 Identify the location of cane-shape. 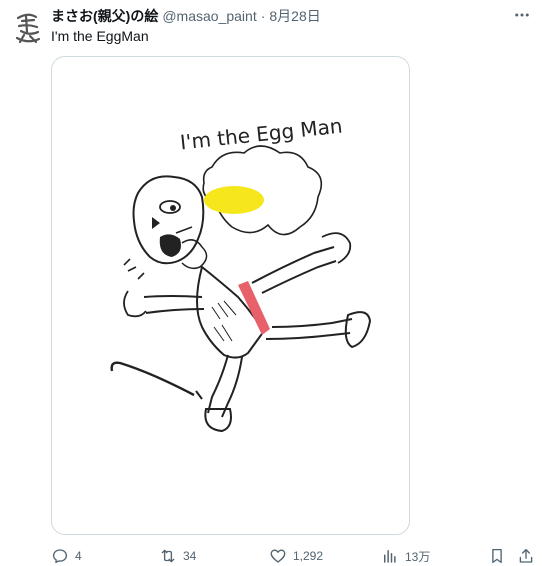
(152, 379).